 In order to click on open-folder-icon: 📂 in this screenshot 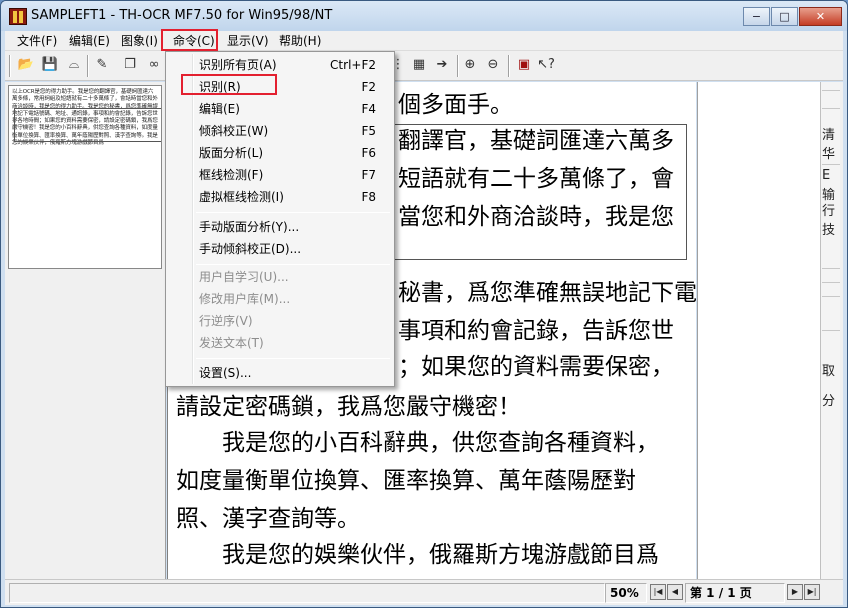, I will do `click(26, 65)`.